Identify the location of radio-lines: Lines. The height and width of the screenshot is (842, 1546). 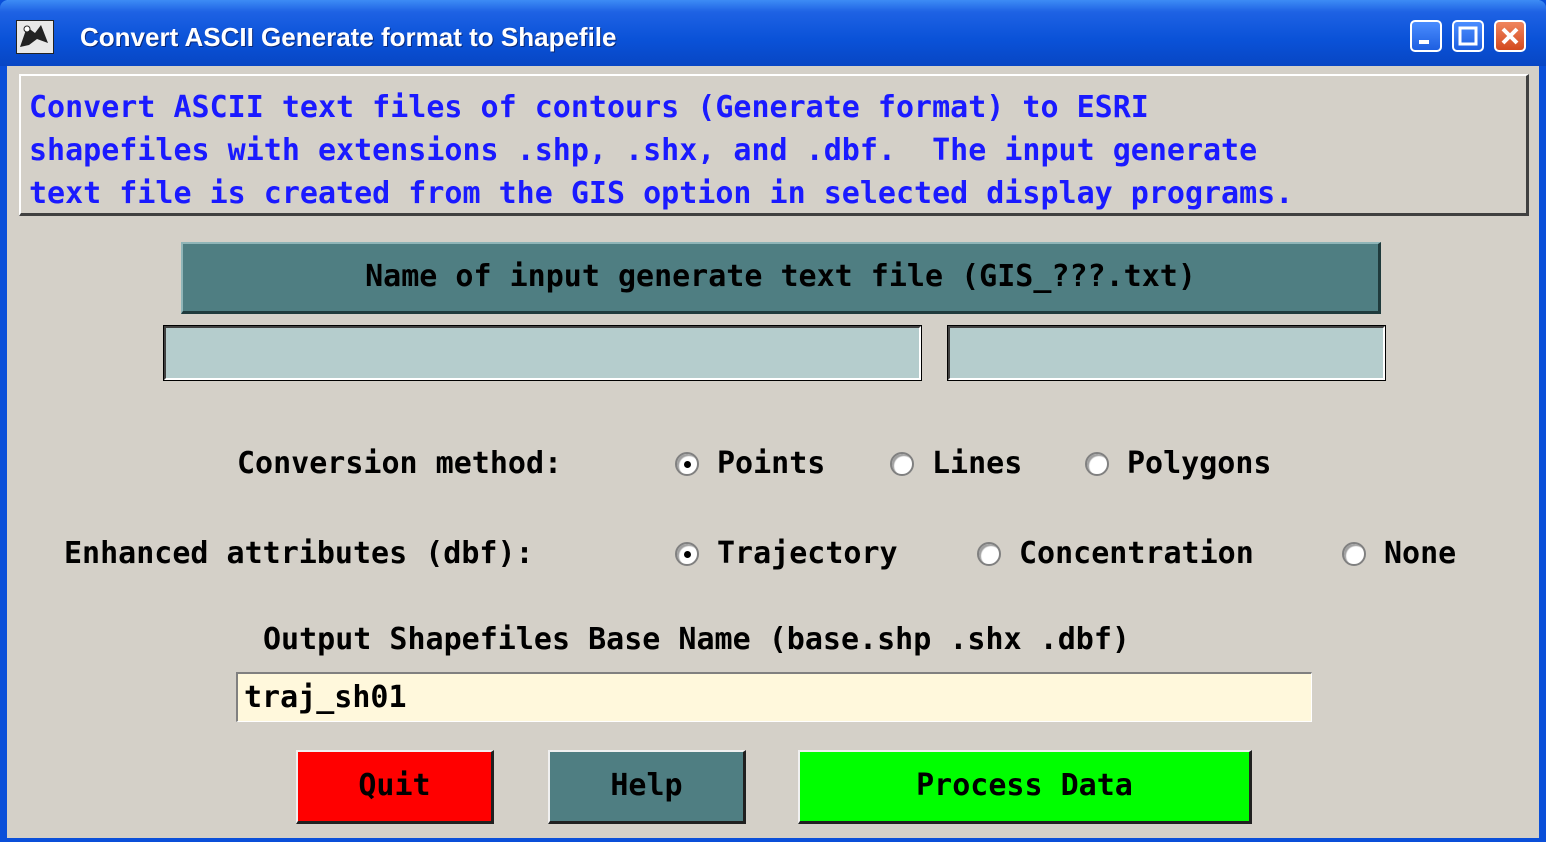
(956, 463).